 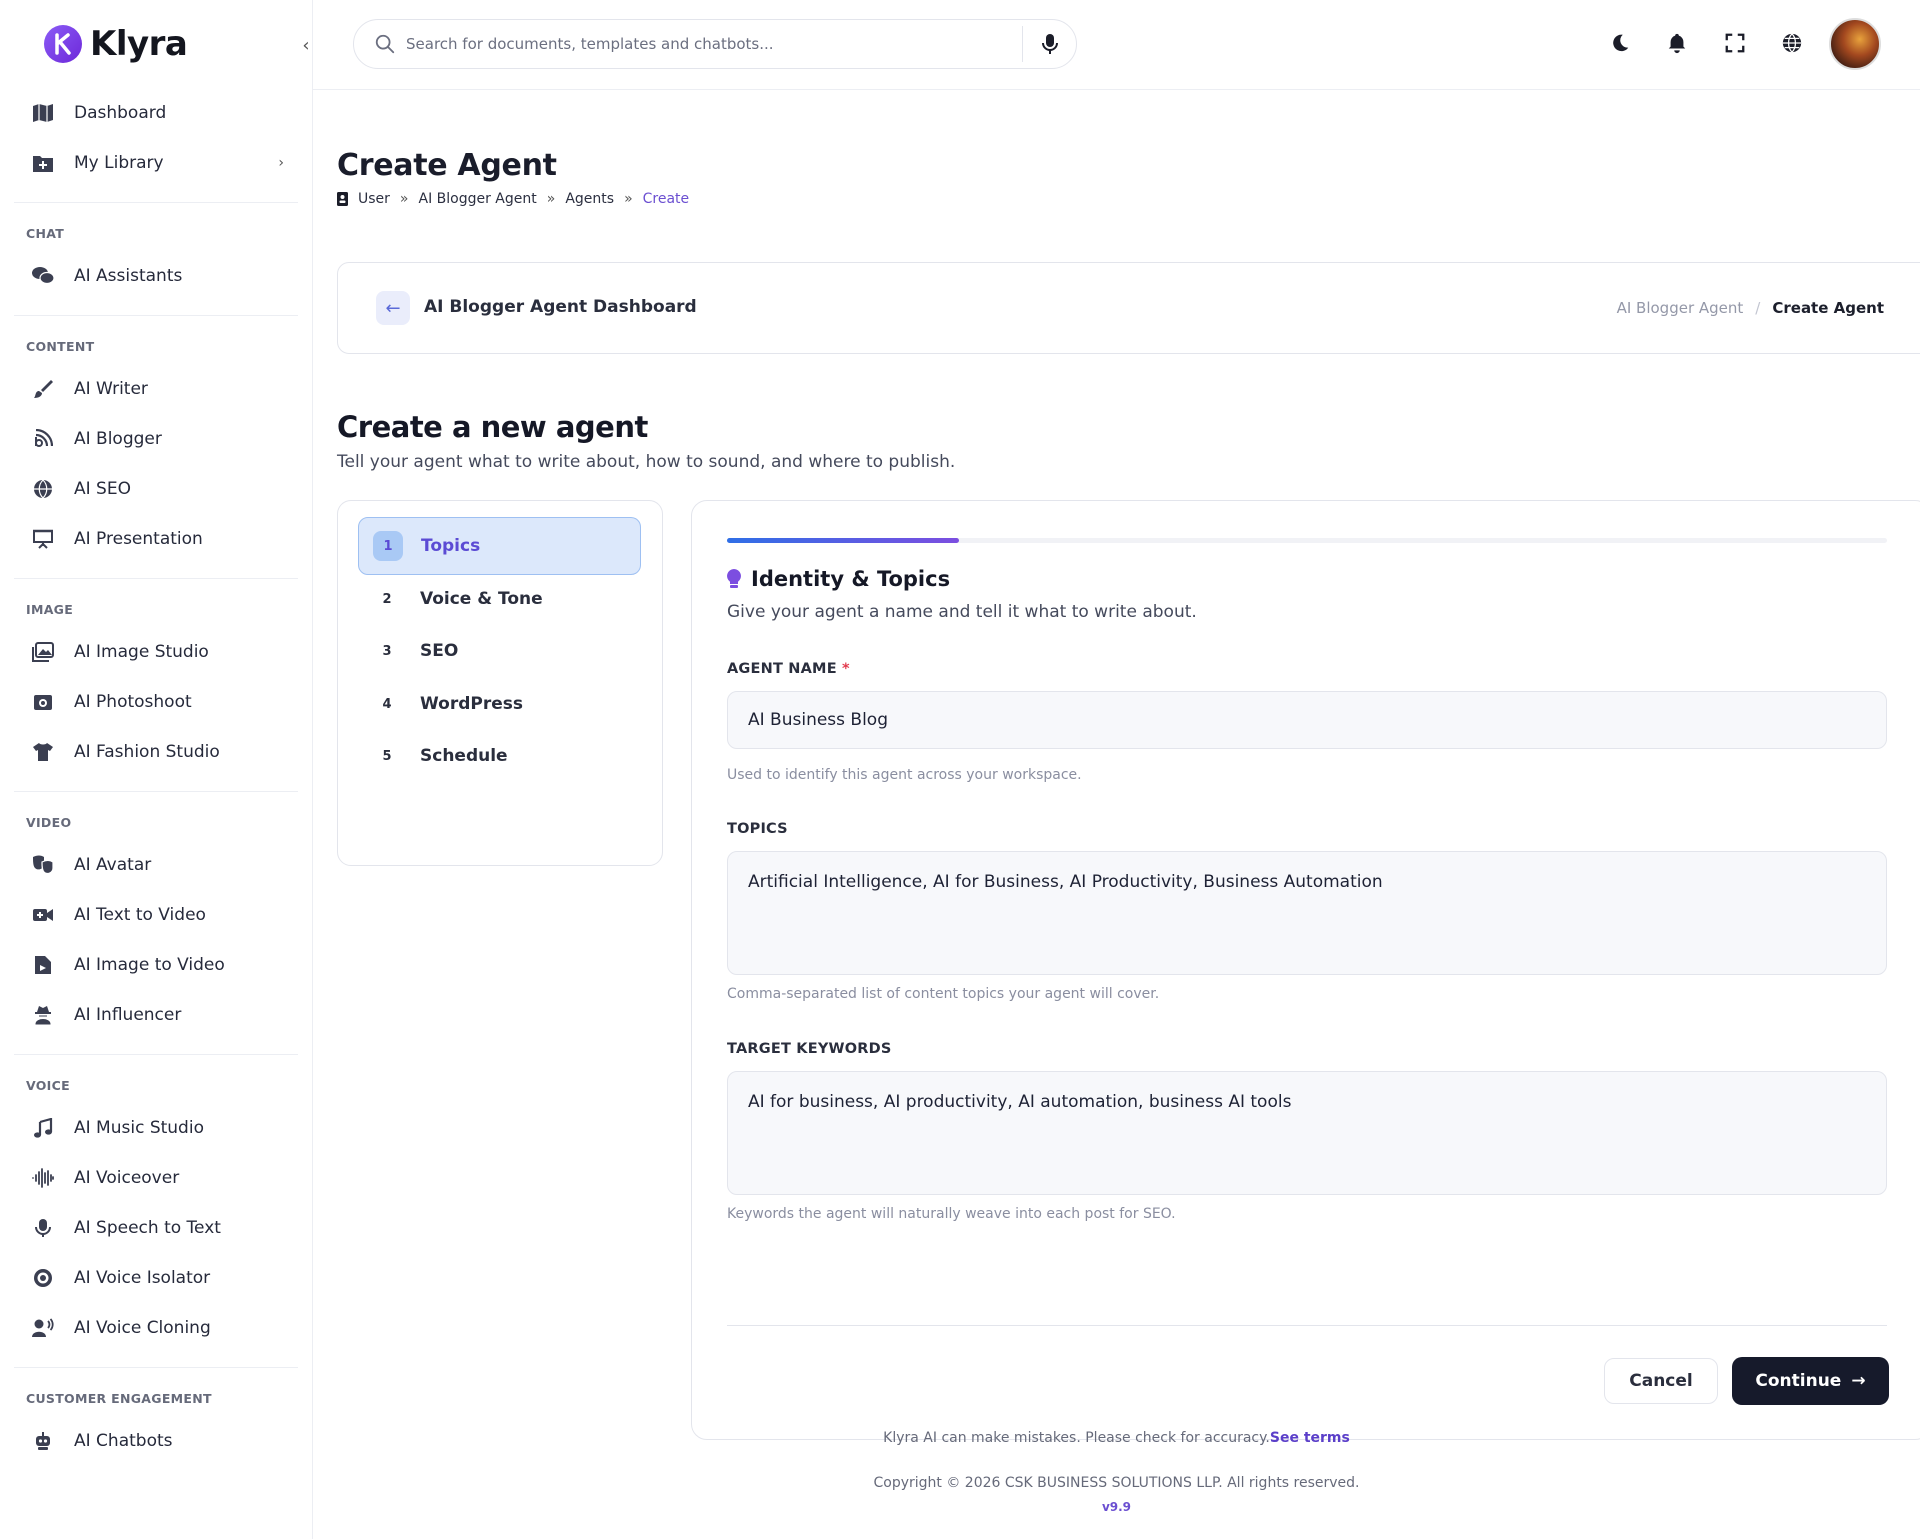 I want to click on sidebar-item-ai-avatar: AI Avatar, so click(x=156, y=865).